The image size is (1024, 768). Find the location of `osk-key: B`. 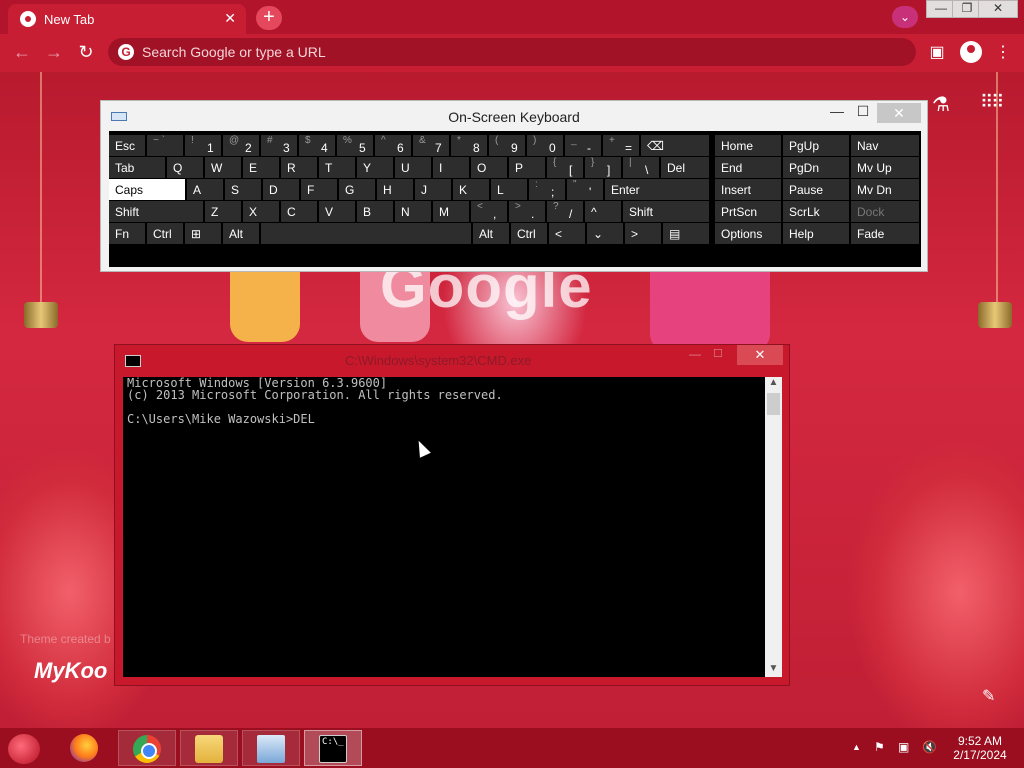

osk-key: B is located at coordinates (375, 211).